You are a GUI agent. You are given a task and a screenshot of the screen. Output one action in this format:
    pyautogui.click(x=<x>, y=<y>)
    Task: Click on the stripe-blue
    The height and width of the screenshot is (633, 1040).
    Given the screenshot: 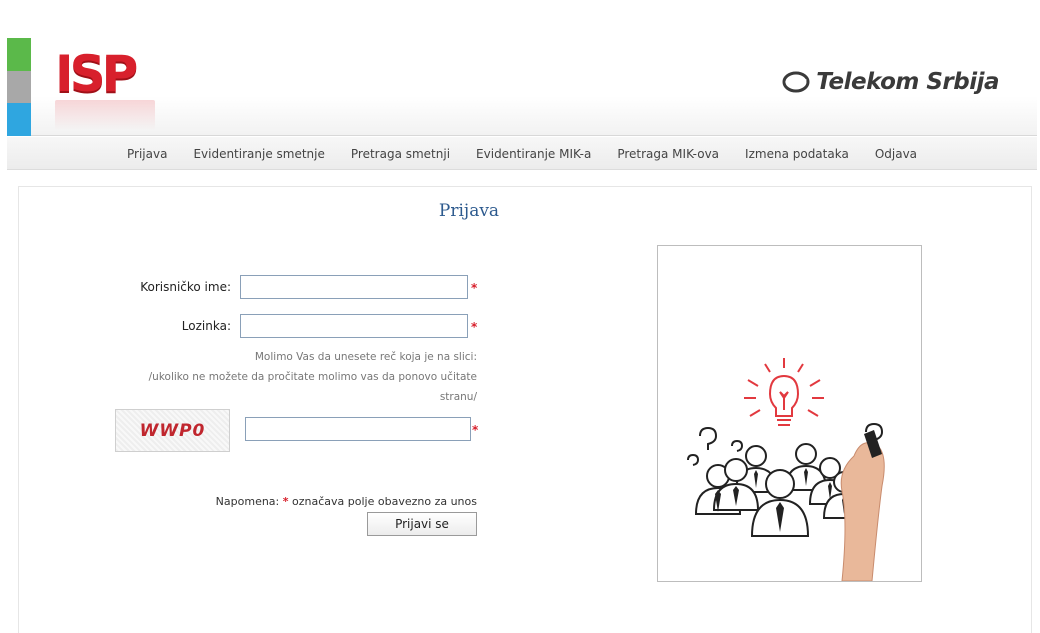 What is the action you would take?
    pyautogui.click(x=19, y=119)
    